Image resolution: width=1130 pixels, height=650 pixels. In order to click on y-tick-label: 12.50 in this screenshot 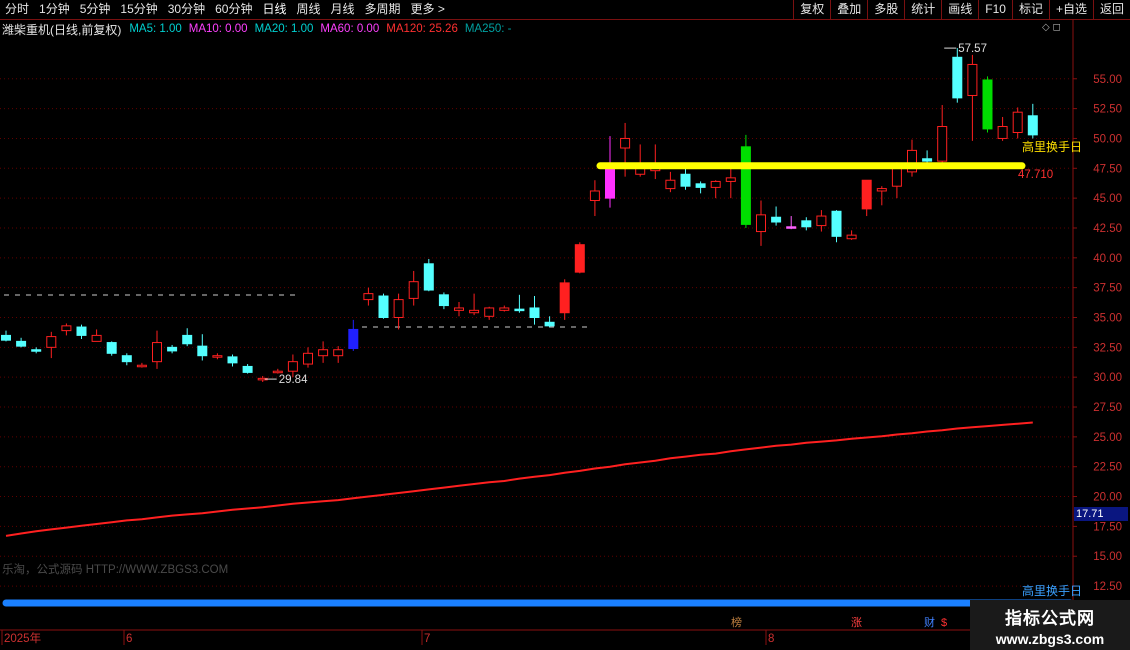, I will do `click(1107, 587)`.